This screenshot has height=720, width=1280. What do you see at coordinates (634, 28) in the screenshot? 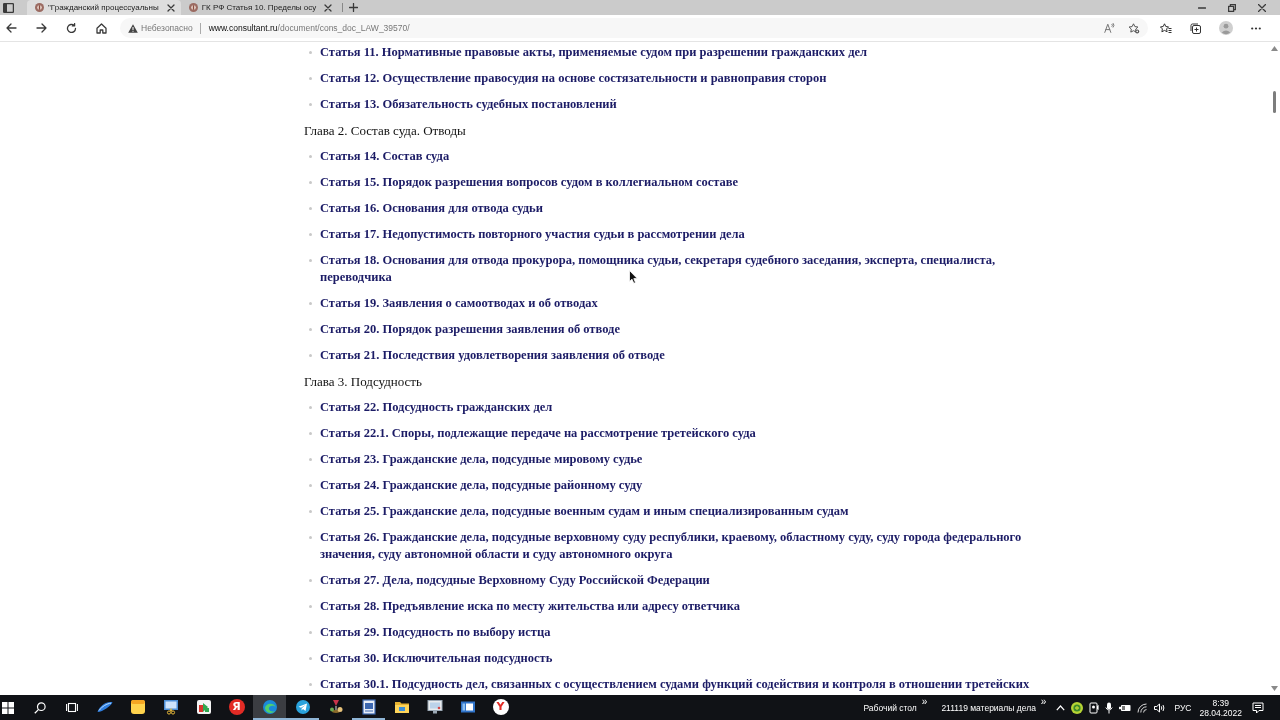
I see `address-field: Небезопасно www.consultant.ru/document/cons_doc_LAW_39570/` at bounding box center [634, 28].